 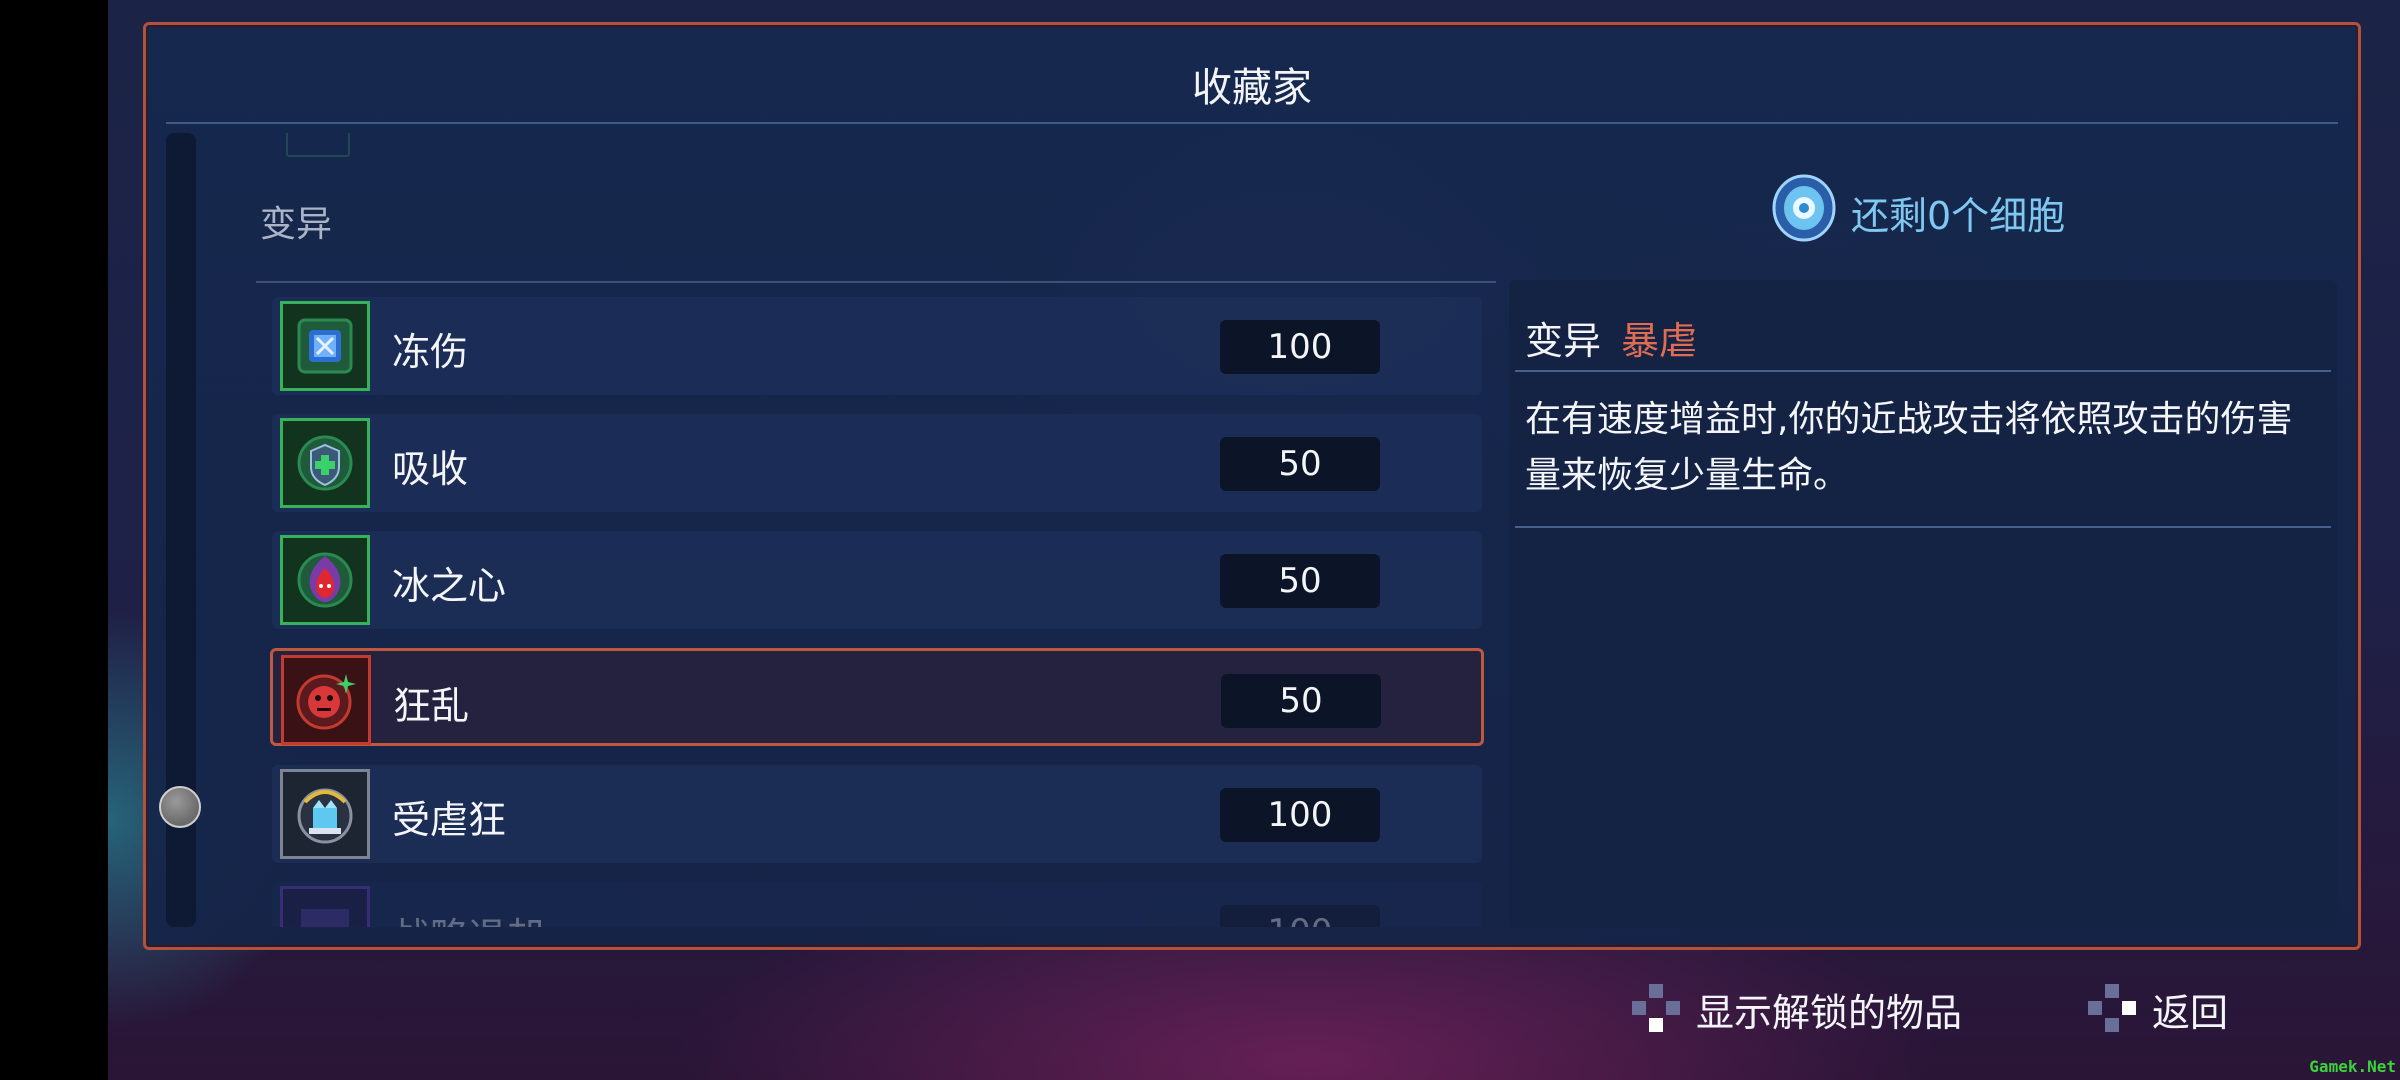 I want to click on show-unlocked-button: 显示解锁的物品, so click(x=1820, y=1006).